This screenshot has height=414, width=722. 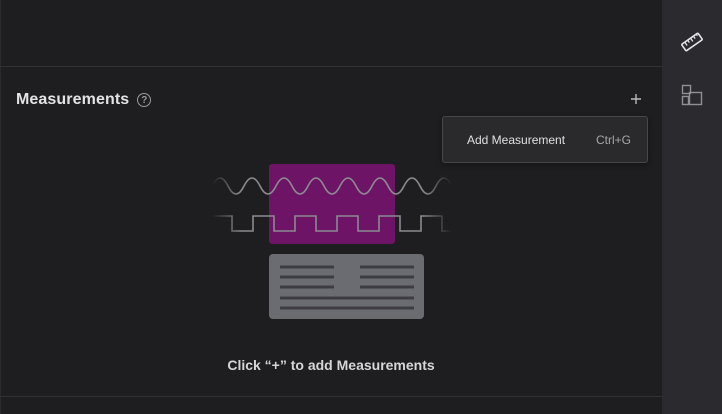 I want to click on add-measurement-button, so click(x=636, y=99).